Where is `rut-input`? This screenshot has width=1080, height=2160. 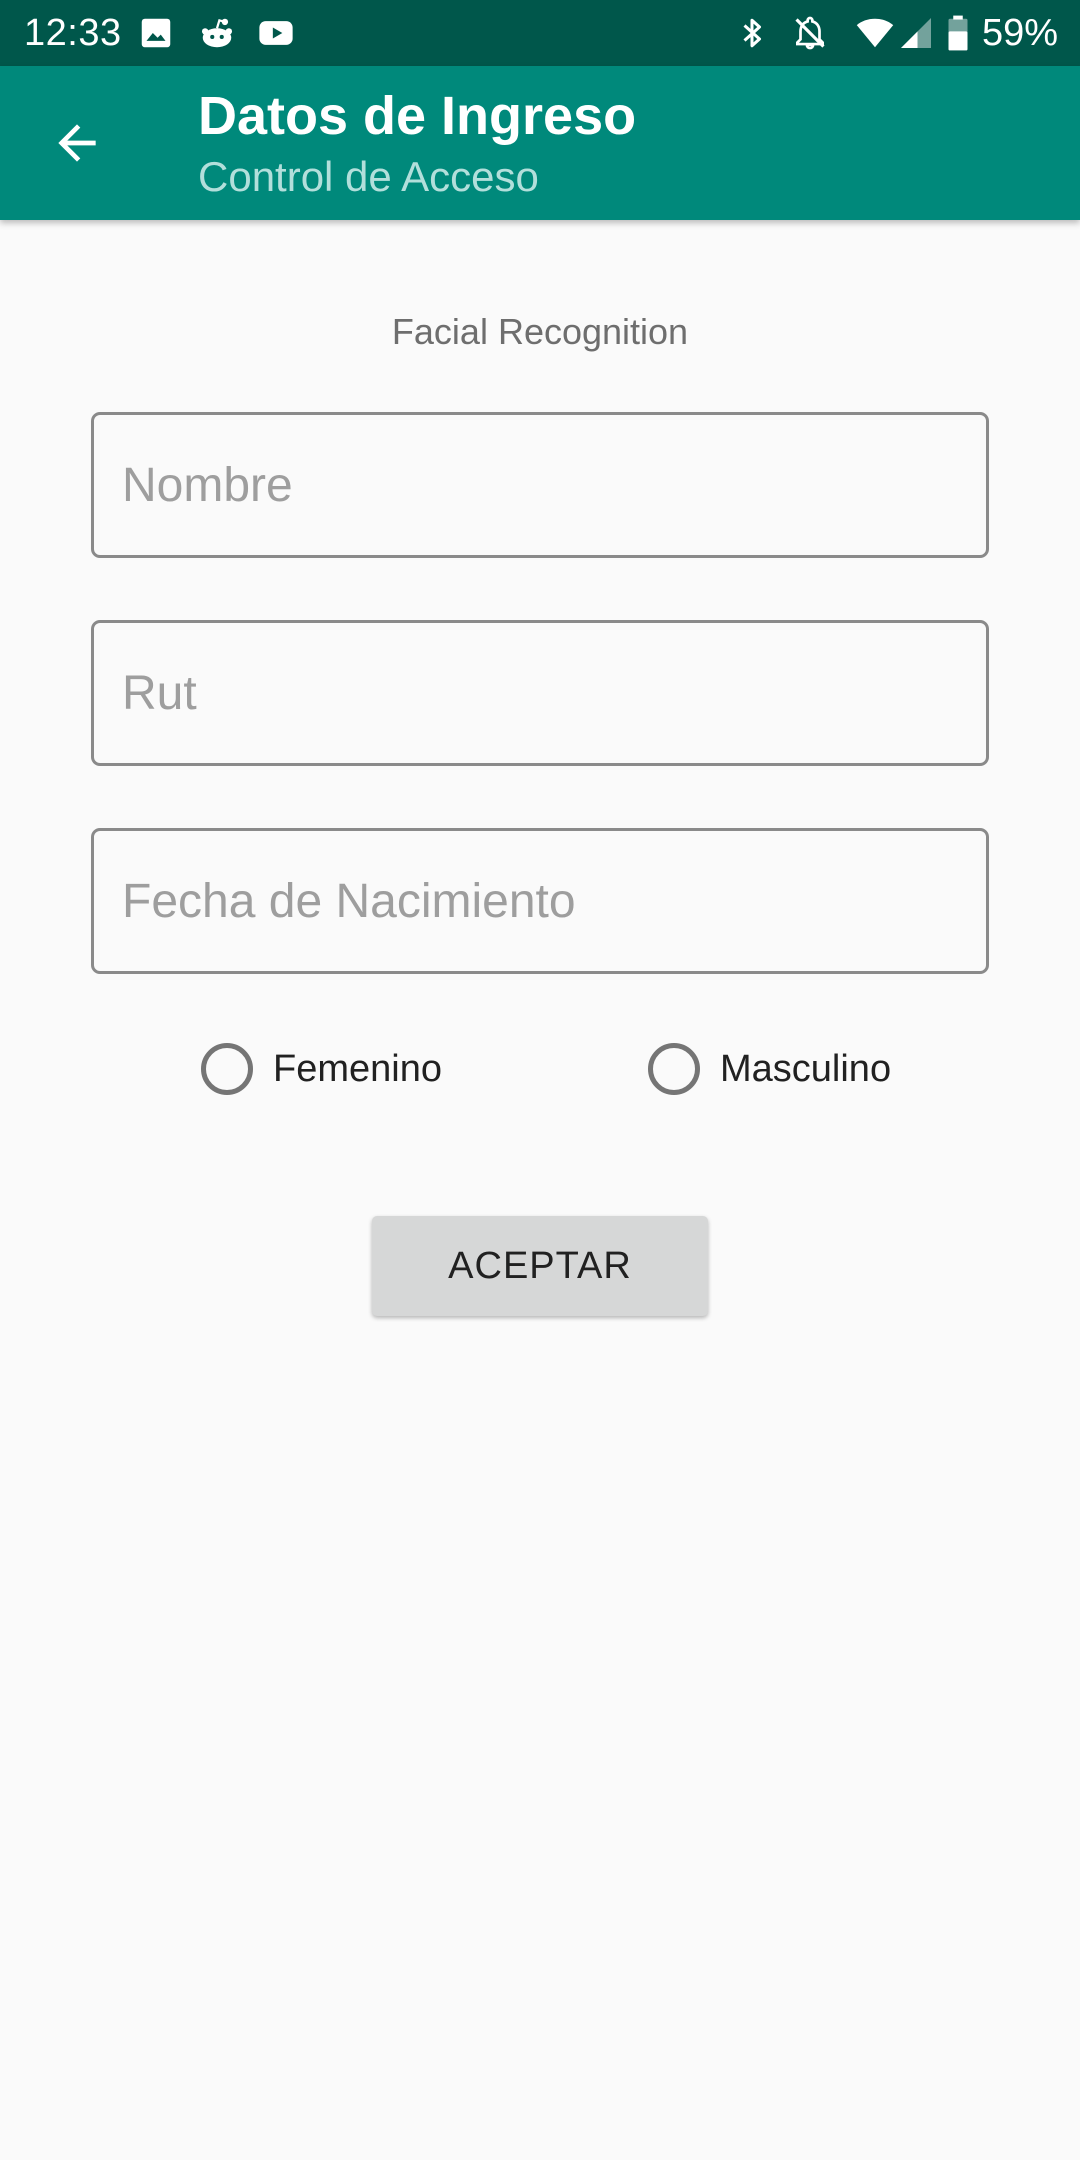 rut-input is located at coordinates (540, 693).